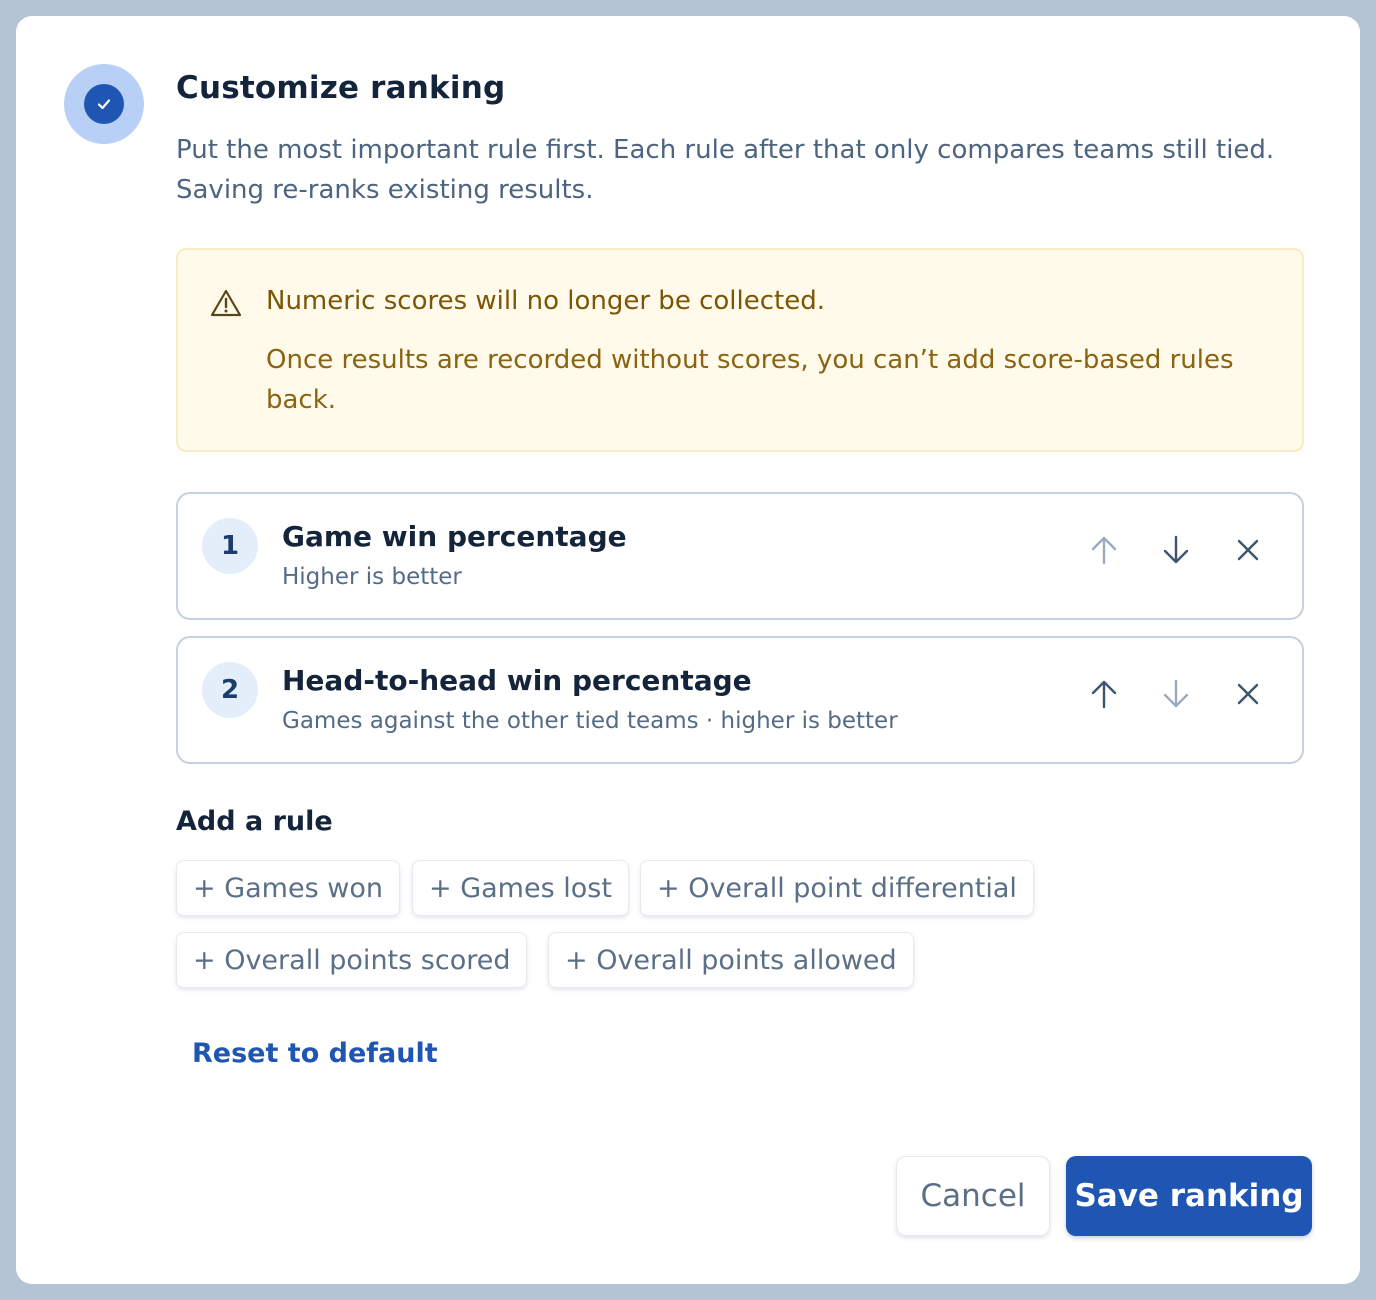 Image resolution: width=1376 pixels, height=1300 pixels. I want to click on add-rule-overall-points-allowed-button: + Overall points allowed, so click(731, 960).